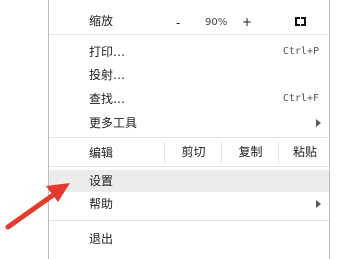  Describe the element at coordinates (300, 98) in the screenshot. I see `find-shortcut: Ctrl+F` at that location.